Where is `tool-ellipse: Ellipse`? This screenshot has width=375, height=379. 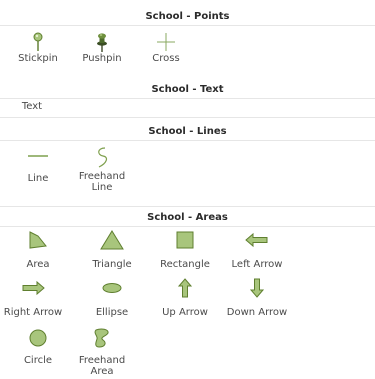
tool-ellipse: Ellipse is located at coordinates (112, 297).